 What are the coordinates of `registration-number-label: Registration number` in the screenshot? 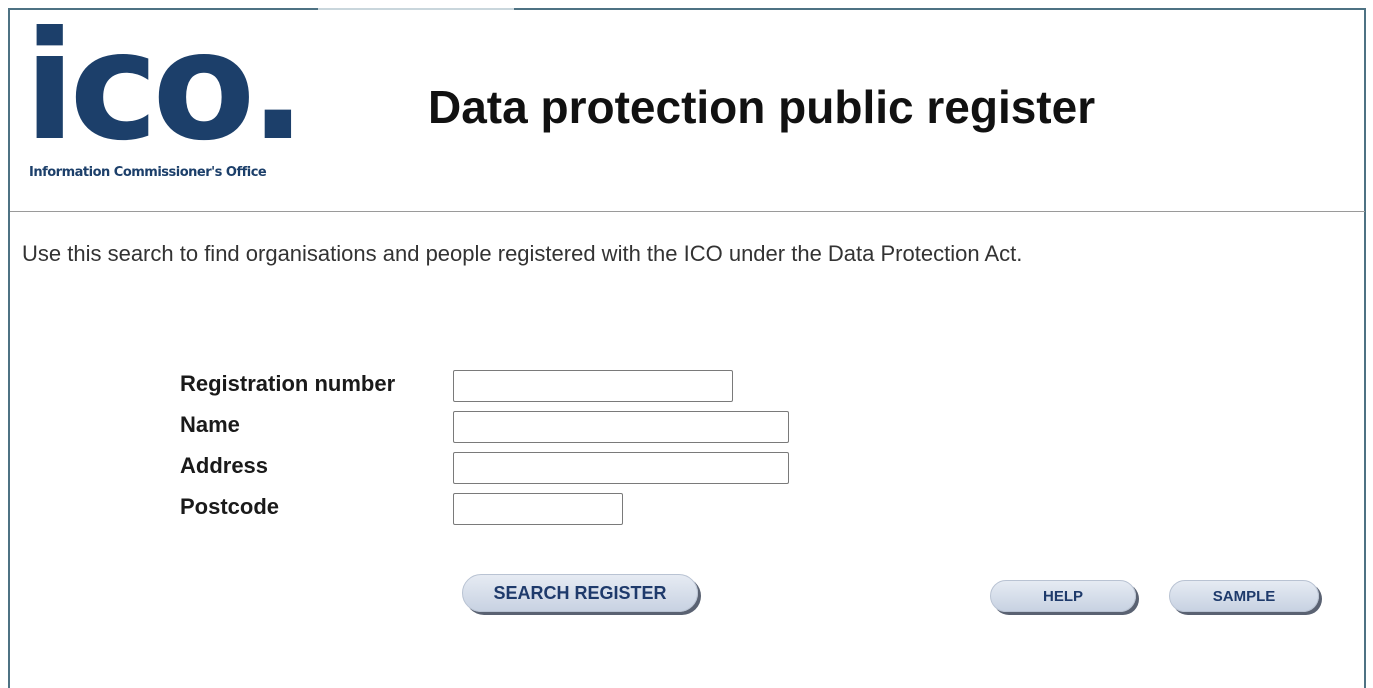 It's located at (288, 383).